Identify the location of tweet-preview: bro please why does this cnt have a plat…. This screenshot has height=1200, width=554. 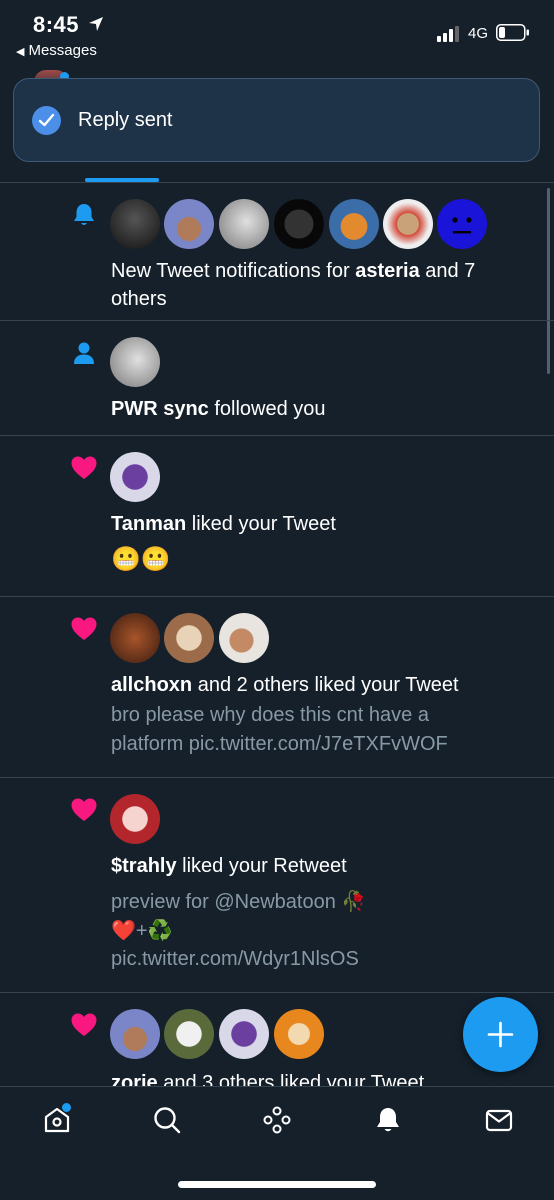
(279, 729).